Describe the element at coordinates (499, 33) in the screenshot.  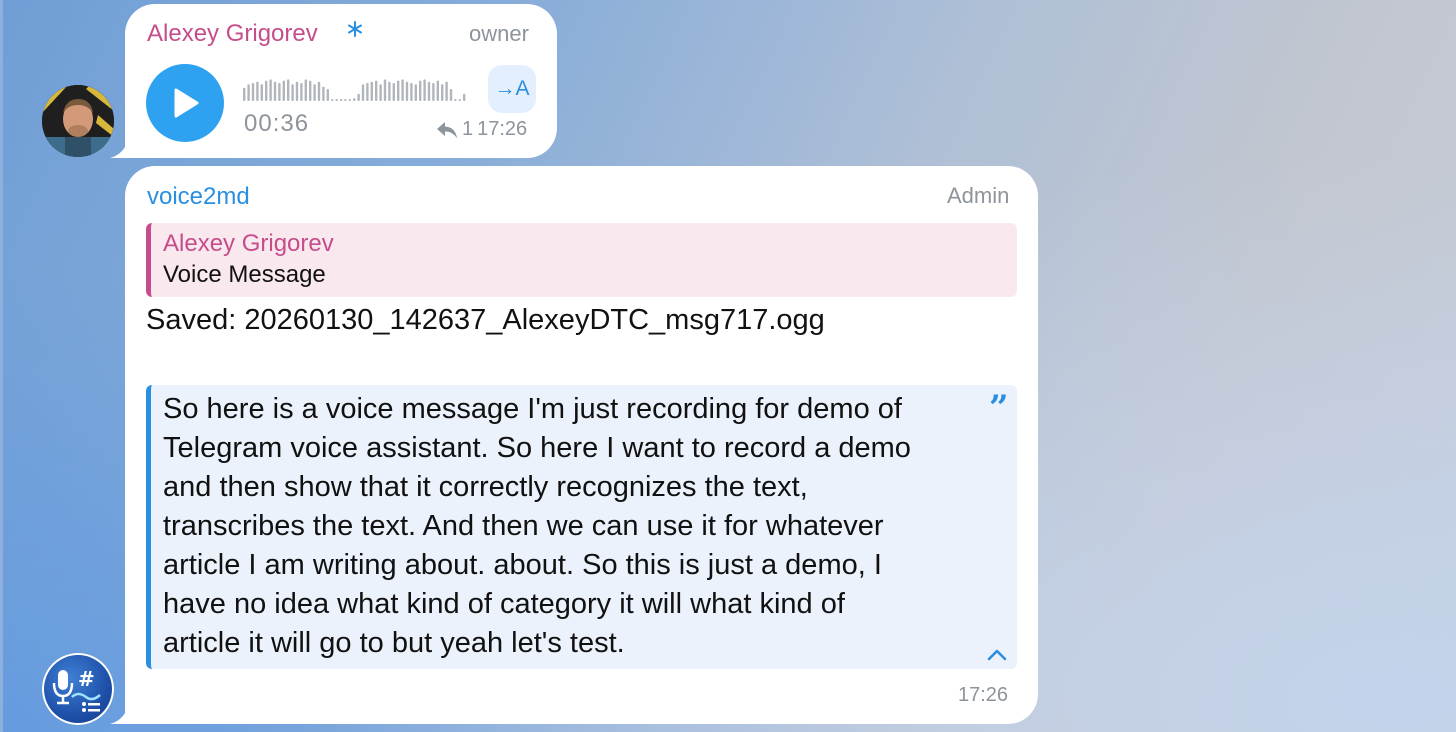
I see `sender-role-badge: owner` at that location.